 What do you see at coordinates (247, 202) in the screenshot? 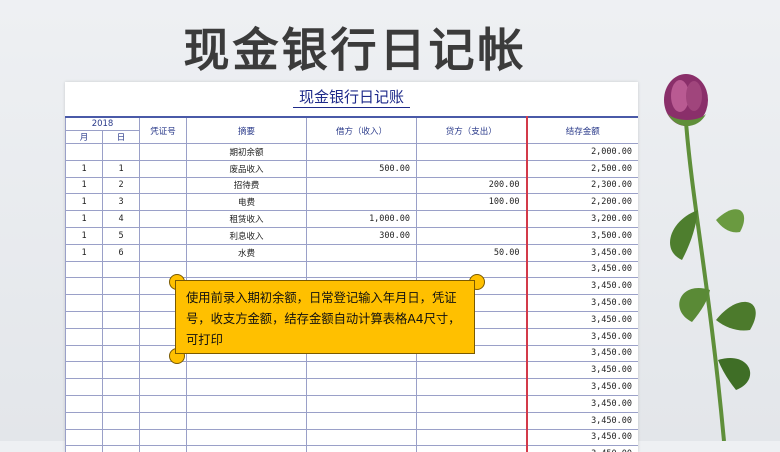
I see `summary-cell: 电费` at bounding box center [247, 202].